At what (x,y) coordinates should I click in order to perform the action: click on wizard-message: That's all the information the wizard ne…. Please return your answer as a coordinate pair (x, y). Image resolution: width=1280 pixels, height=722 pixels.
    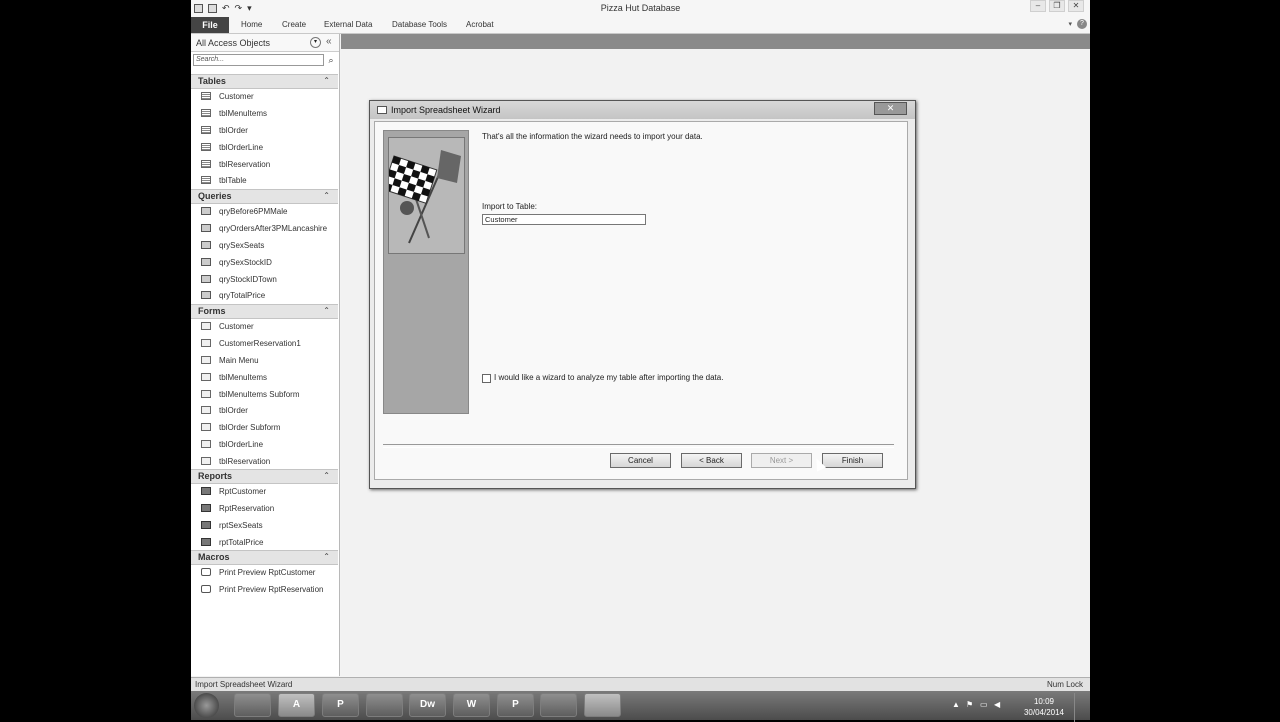
    Looking at the image, I should click on (592, 136).